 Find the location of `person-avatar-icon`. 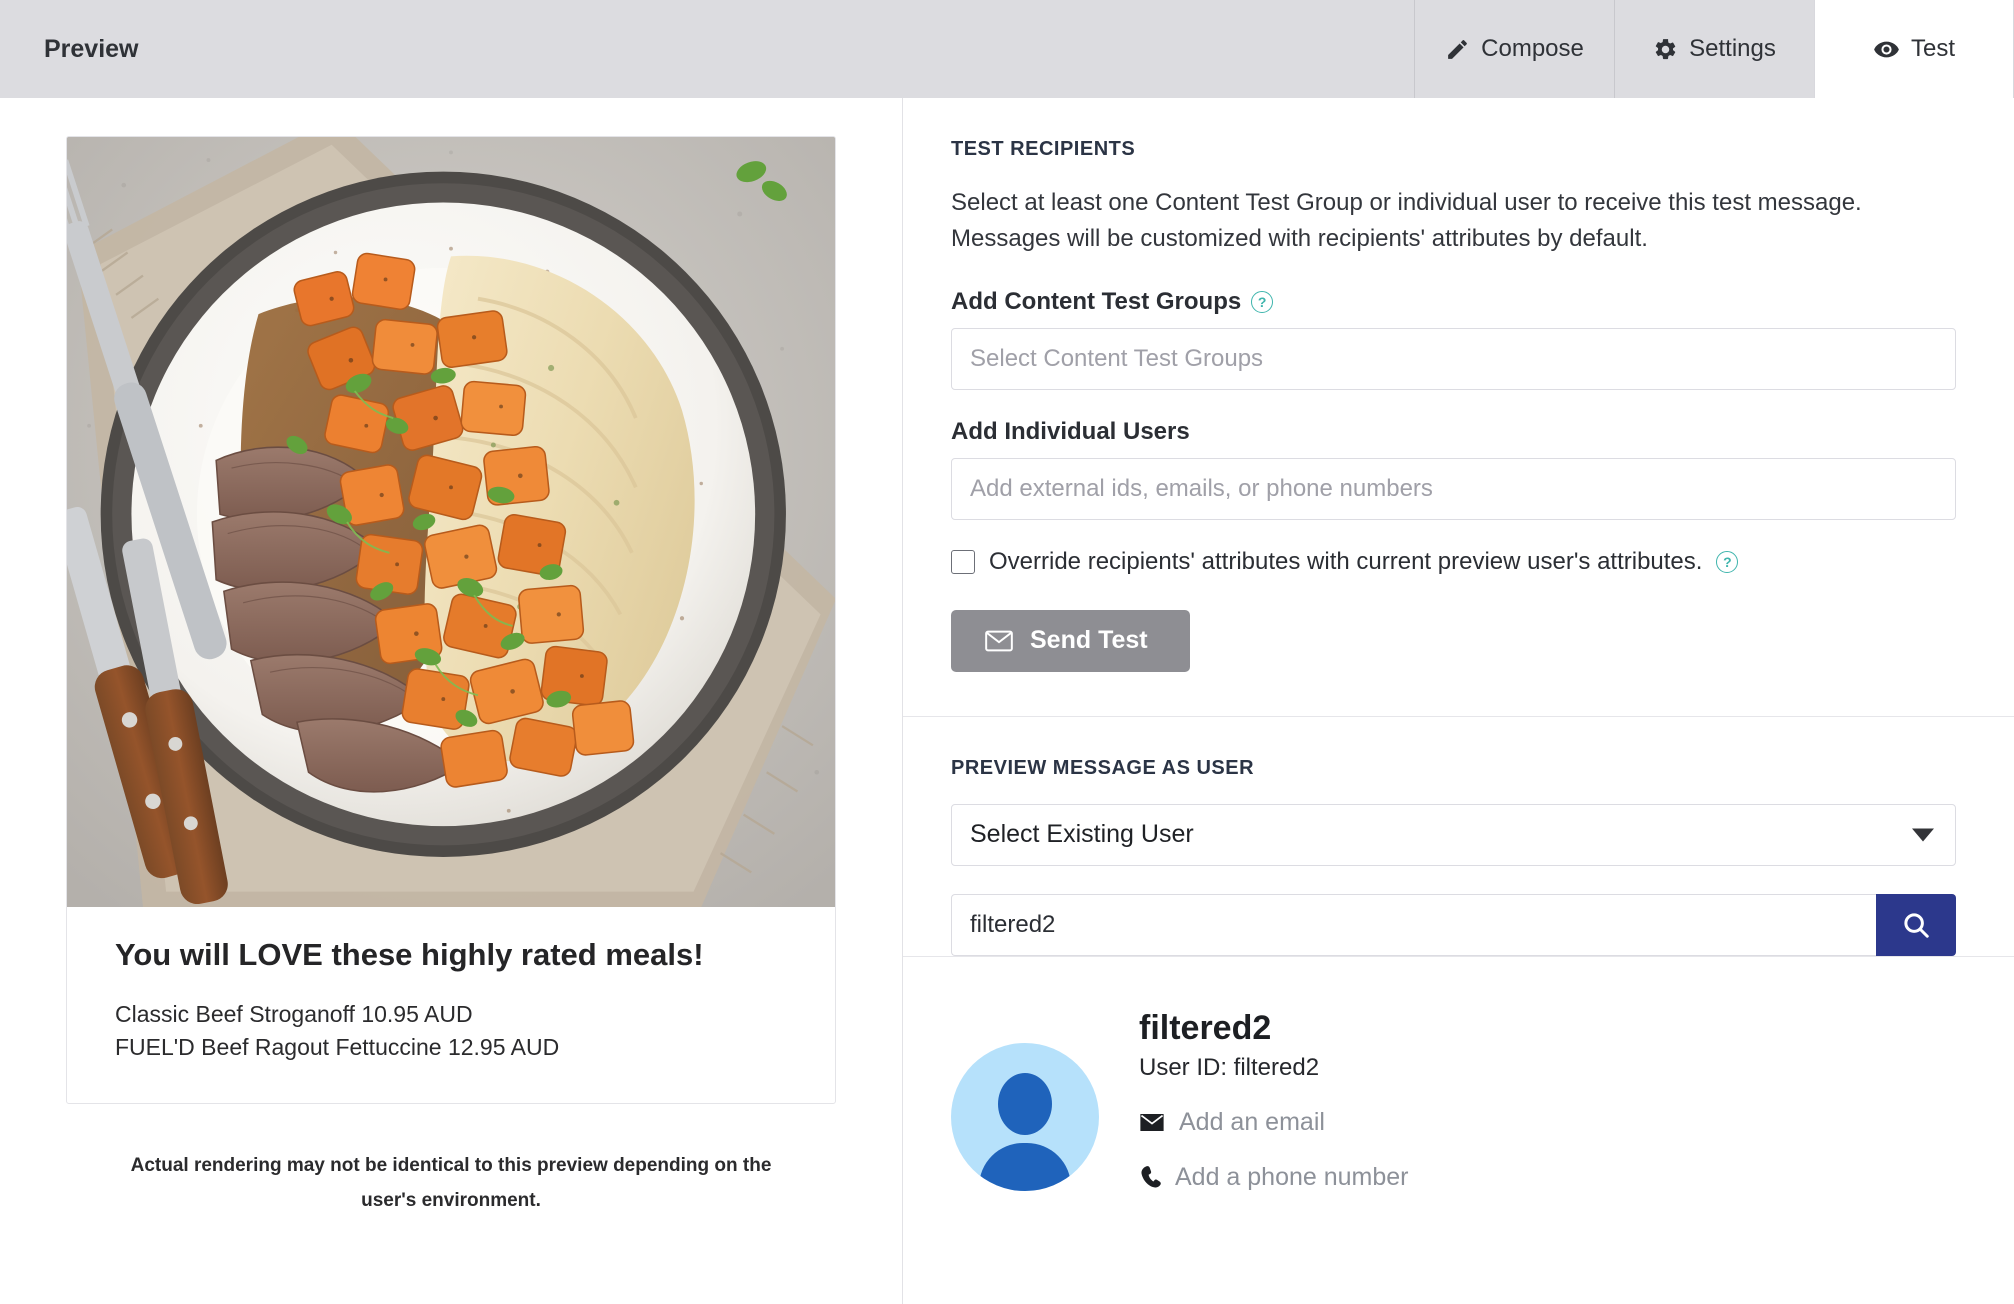

person-avatar-icon is located at coordinates (1025, 1116).